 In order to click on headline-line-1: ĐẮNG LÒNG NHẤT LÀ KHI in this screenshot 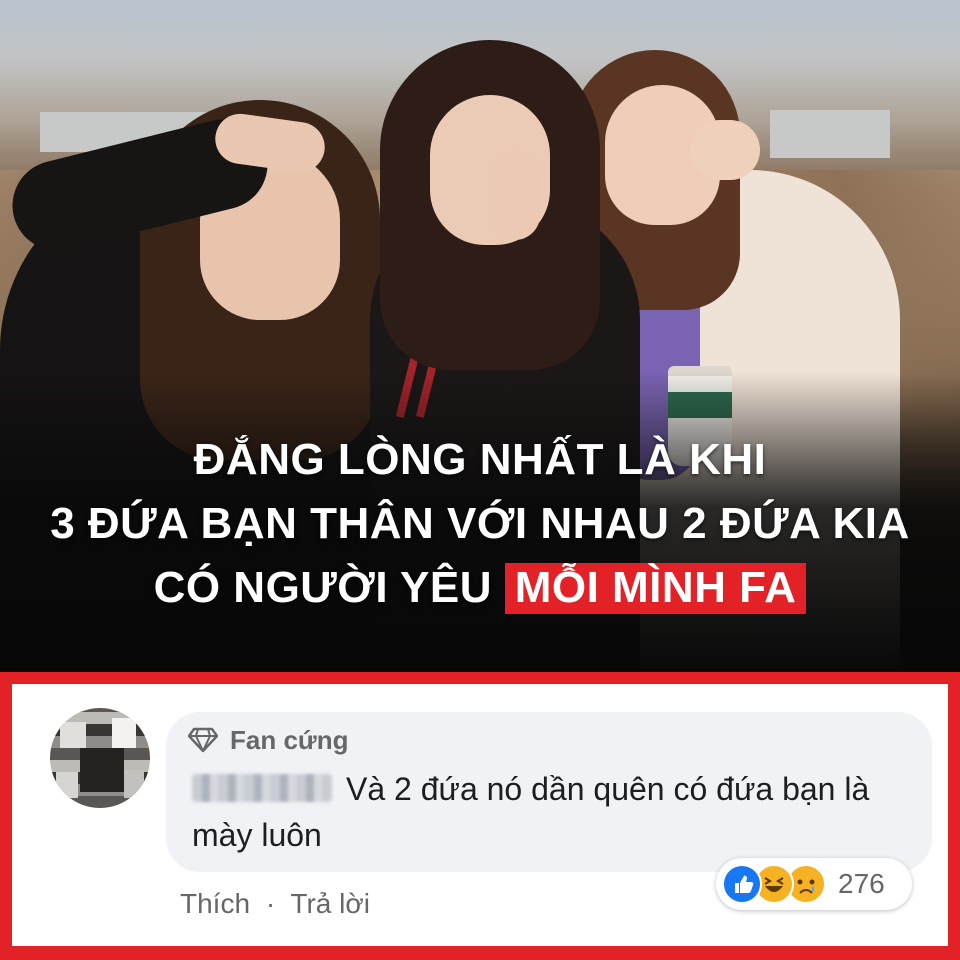, I will do `click(480, 459)`.